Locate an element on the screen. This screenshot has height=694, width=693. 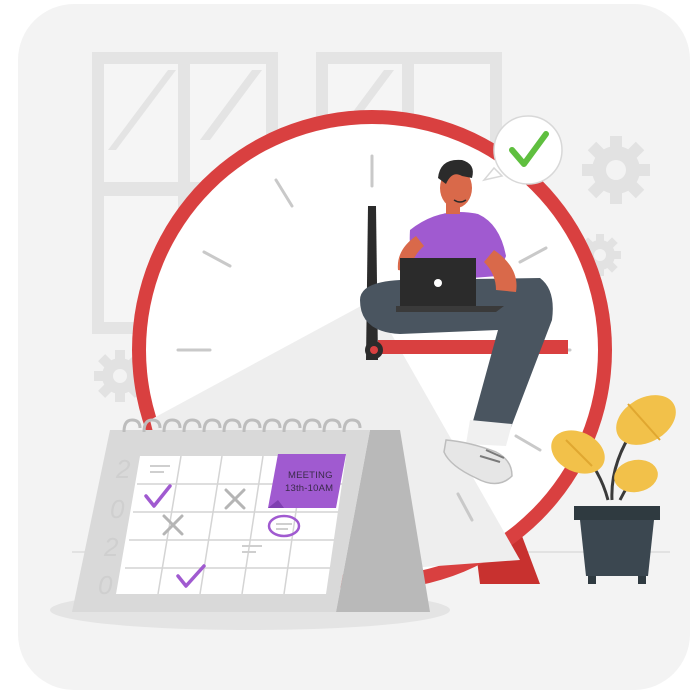
meeting-note-title: MEETING is located at coordinates (310, 475).